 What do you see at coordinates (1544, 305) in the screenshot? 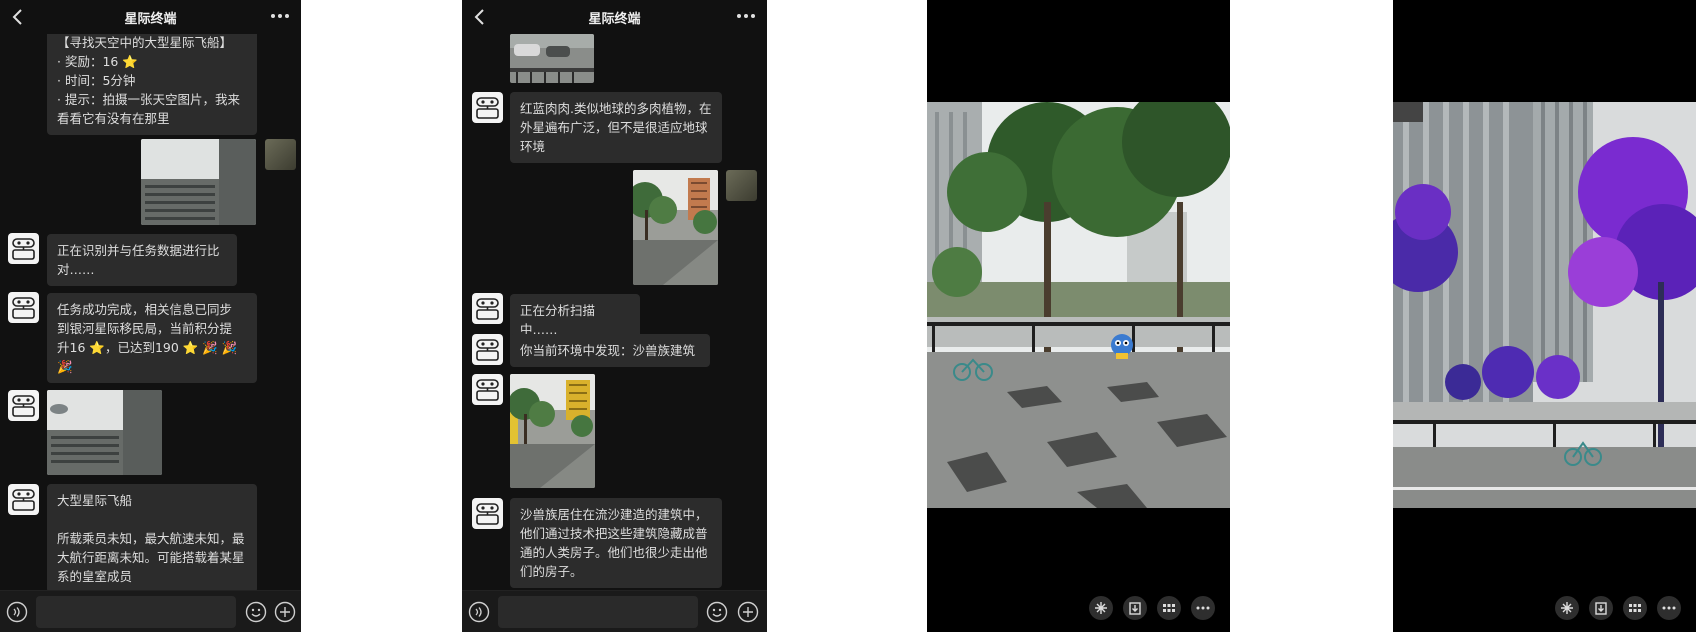
I see `ar-scene-purple-trees` at bounding box center [1544, 305].